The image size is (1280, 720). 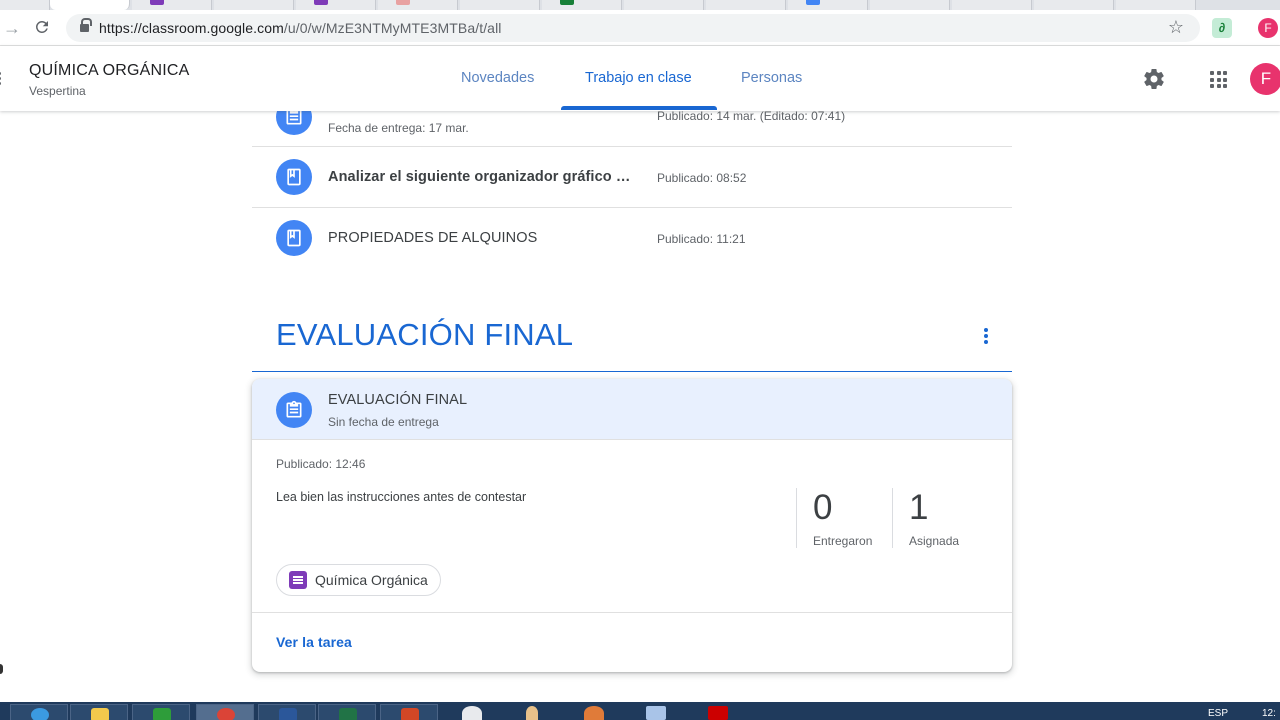 I want to click on url-host: https://classroom.google.com, so click(x=191, y=28).